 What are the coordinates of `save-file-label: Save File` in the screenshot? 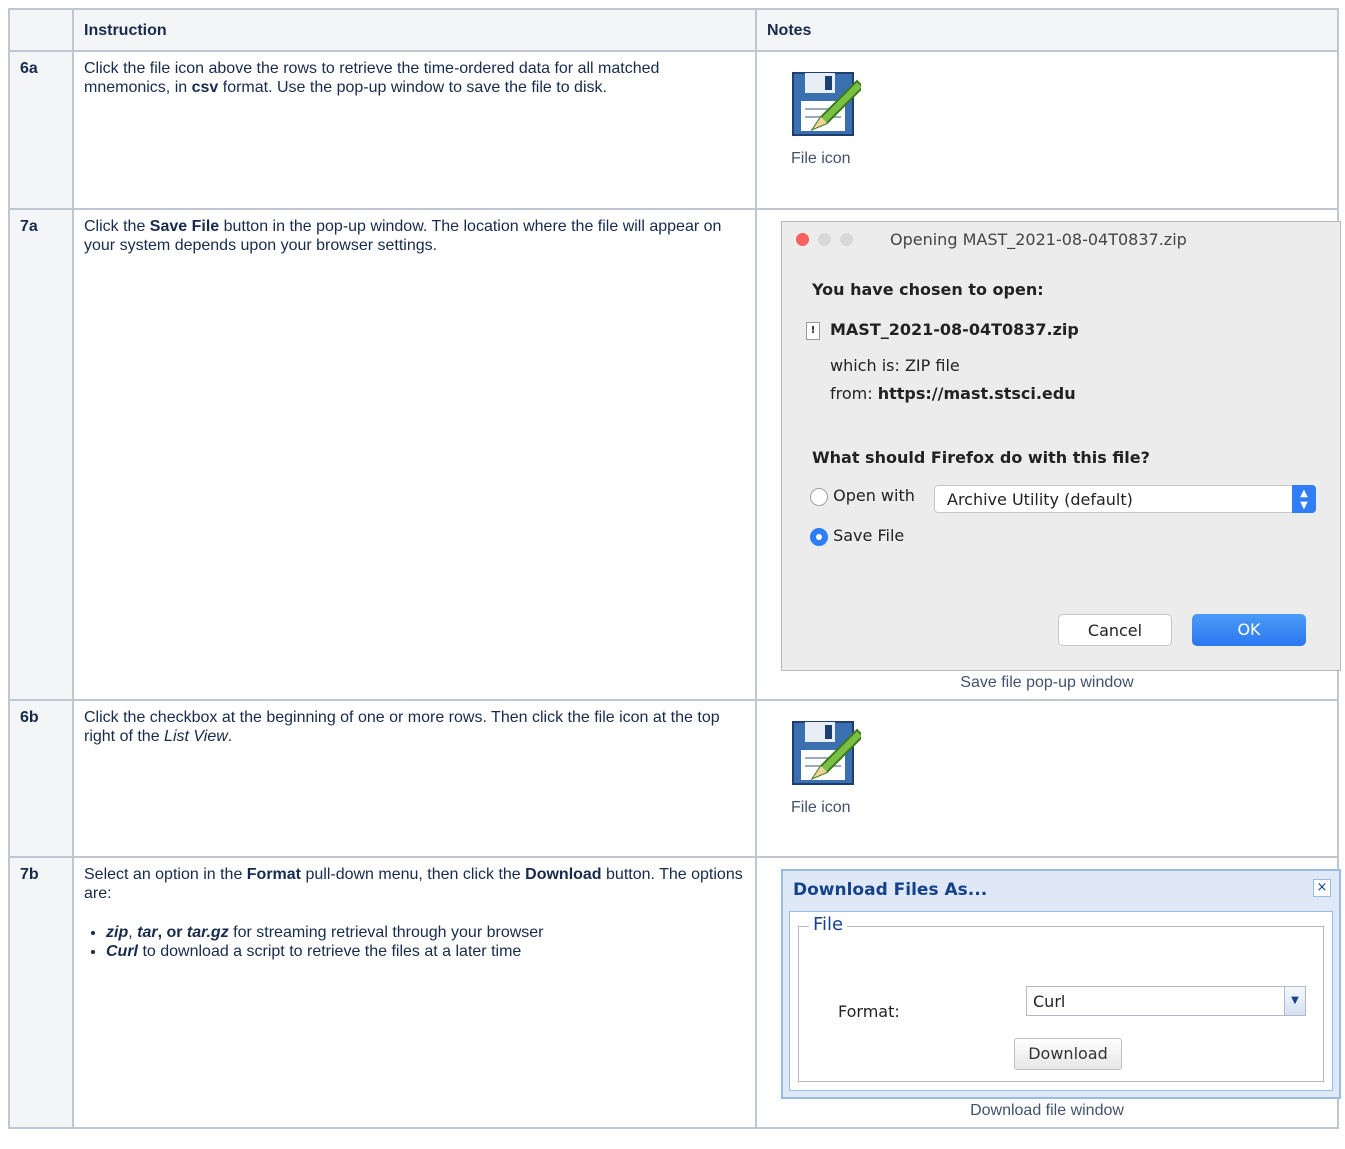 It's located at (869, 535).